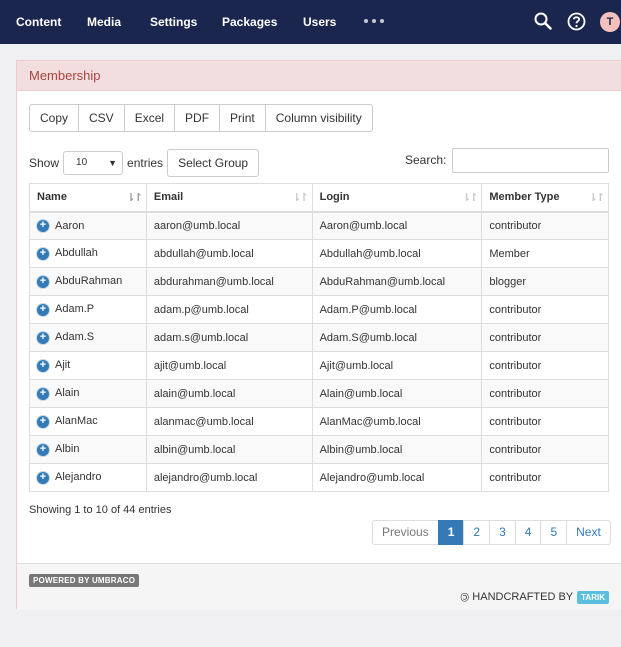  I want to click on cell-email-text: abdurahman@umb.local, so click(213, 281).